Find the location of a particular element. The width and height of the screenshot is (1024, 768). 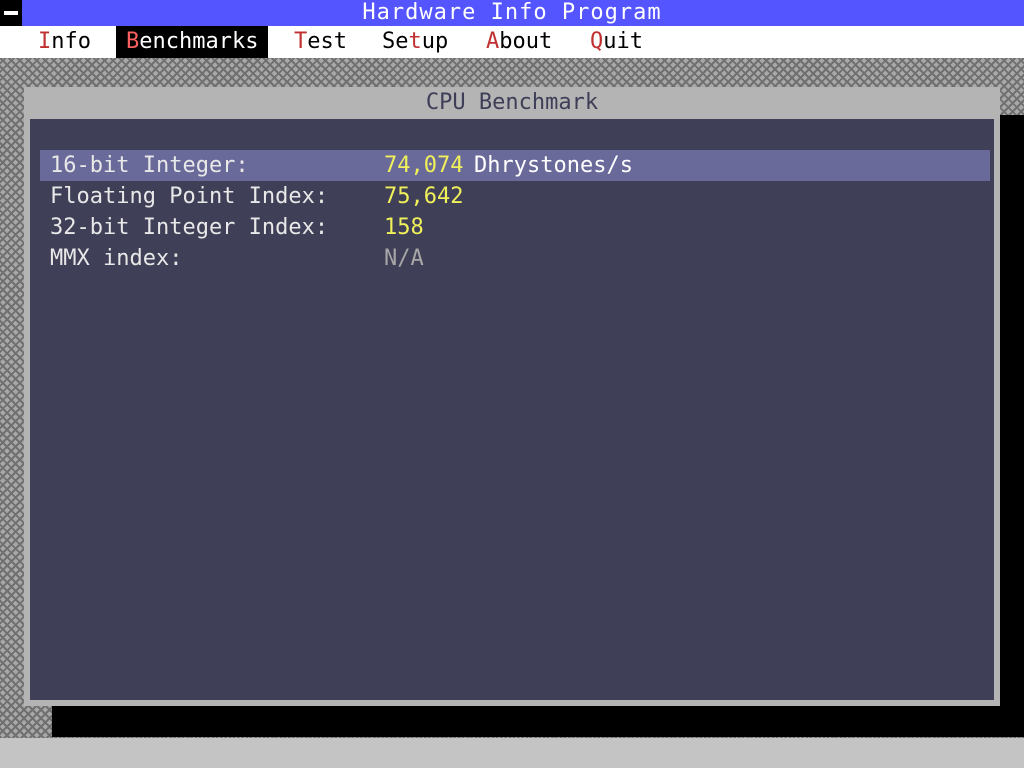

menu-item-setup: Setup is located at coordinates (415, 42).